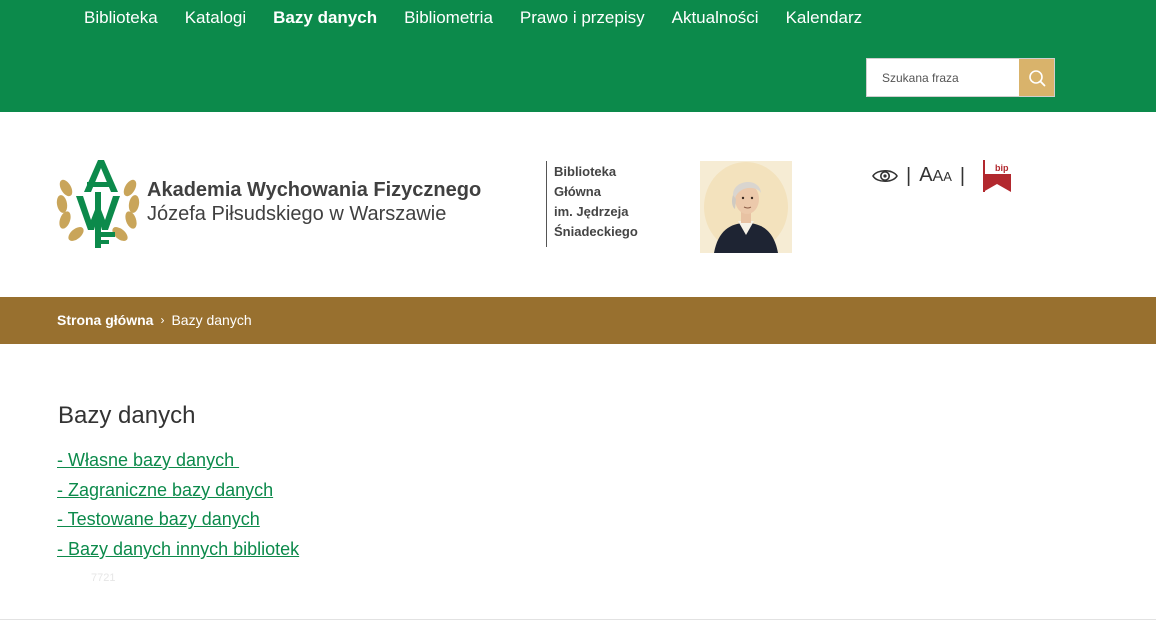 The width and height of the screenshot is (1156, 621). What do you see at coordinates (162, 320) in the screenshot?
I see `chevron-right-icon: ›` at bounding box center [162, 320].